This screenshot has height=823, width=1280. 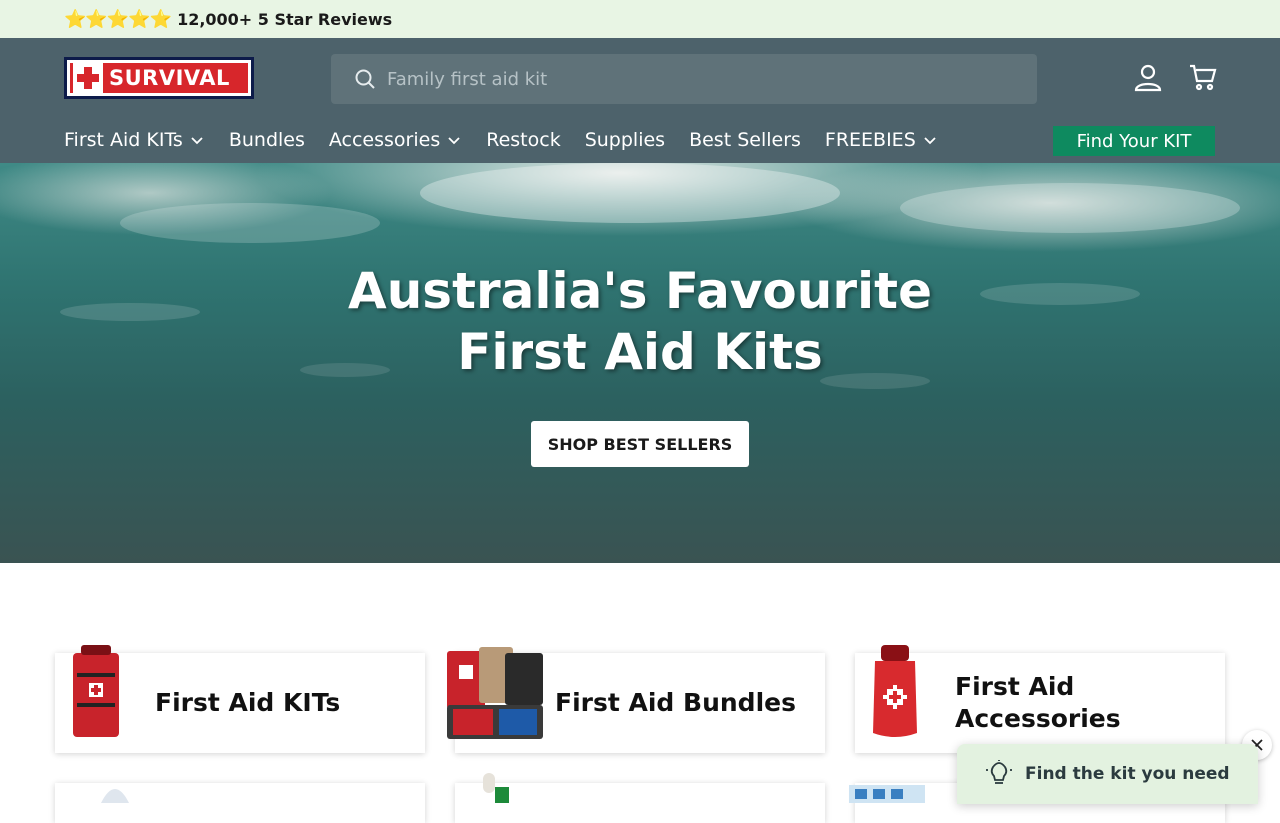 I want to click on nav-item-first-aid-kits: First Aid KITs, so click(x=134, y=140).